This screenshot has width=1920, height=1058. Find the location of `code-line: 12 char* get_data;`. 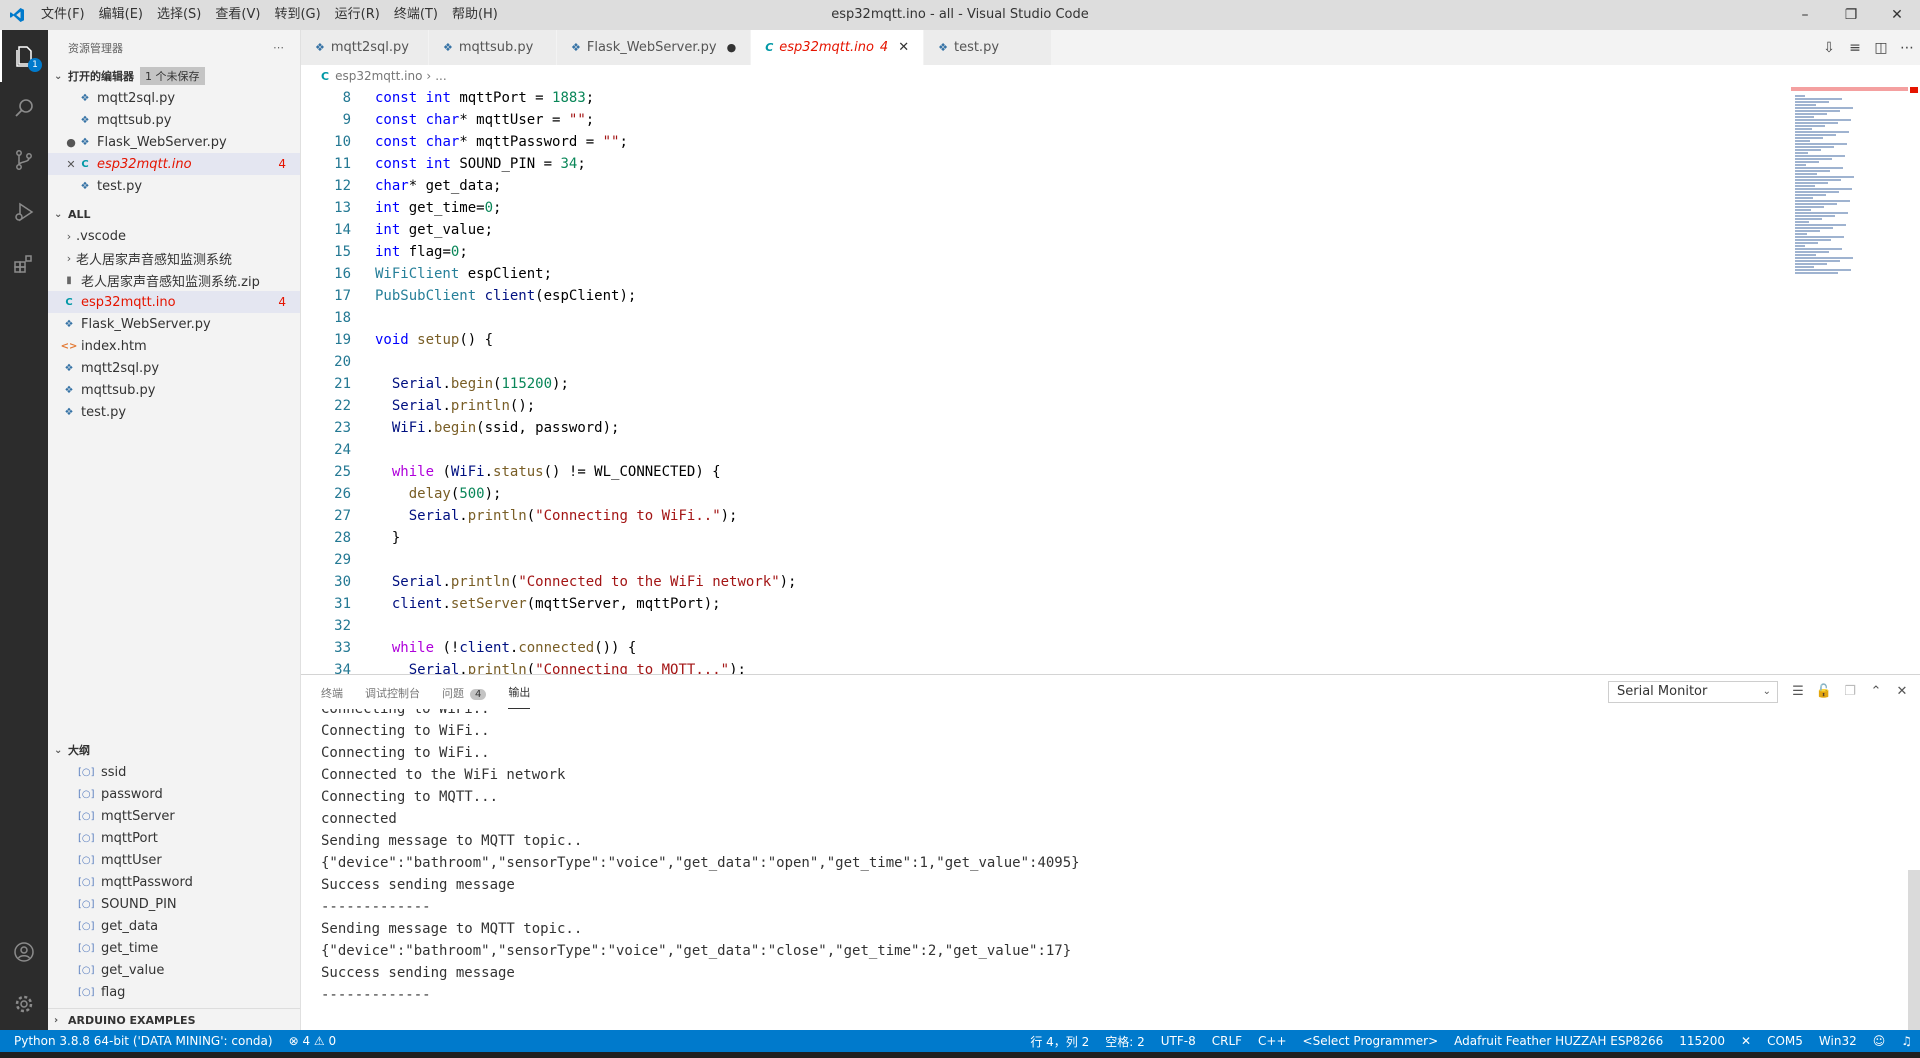

code-line: 12 char* get_data; is located at coordinates (1046, 186).